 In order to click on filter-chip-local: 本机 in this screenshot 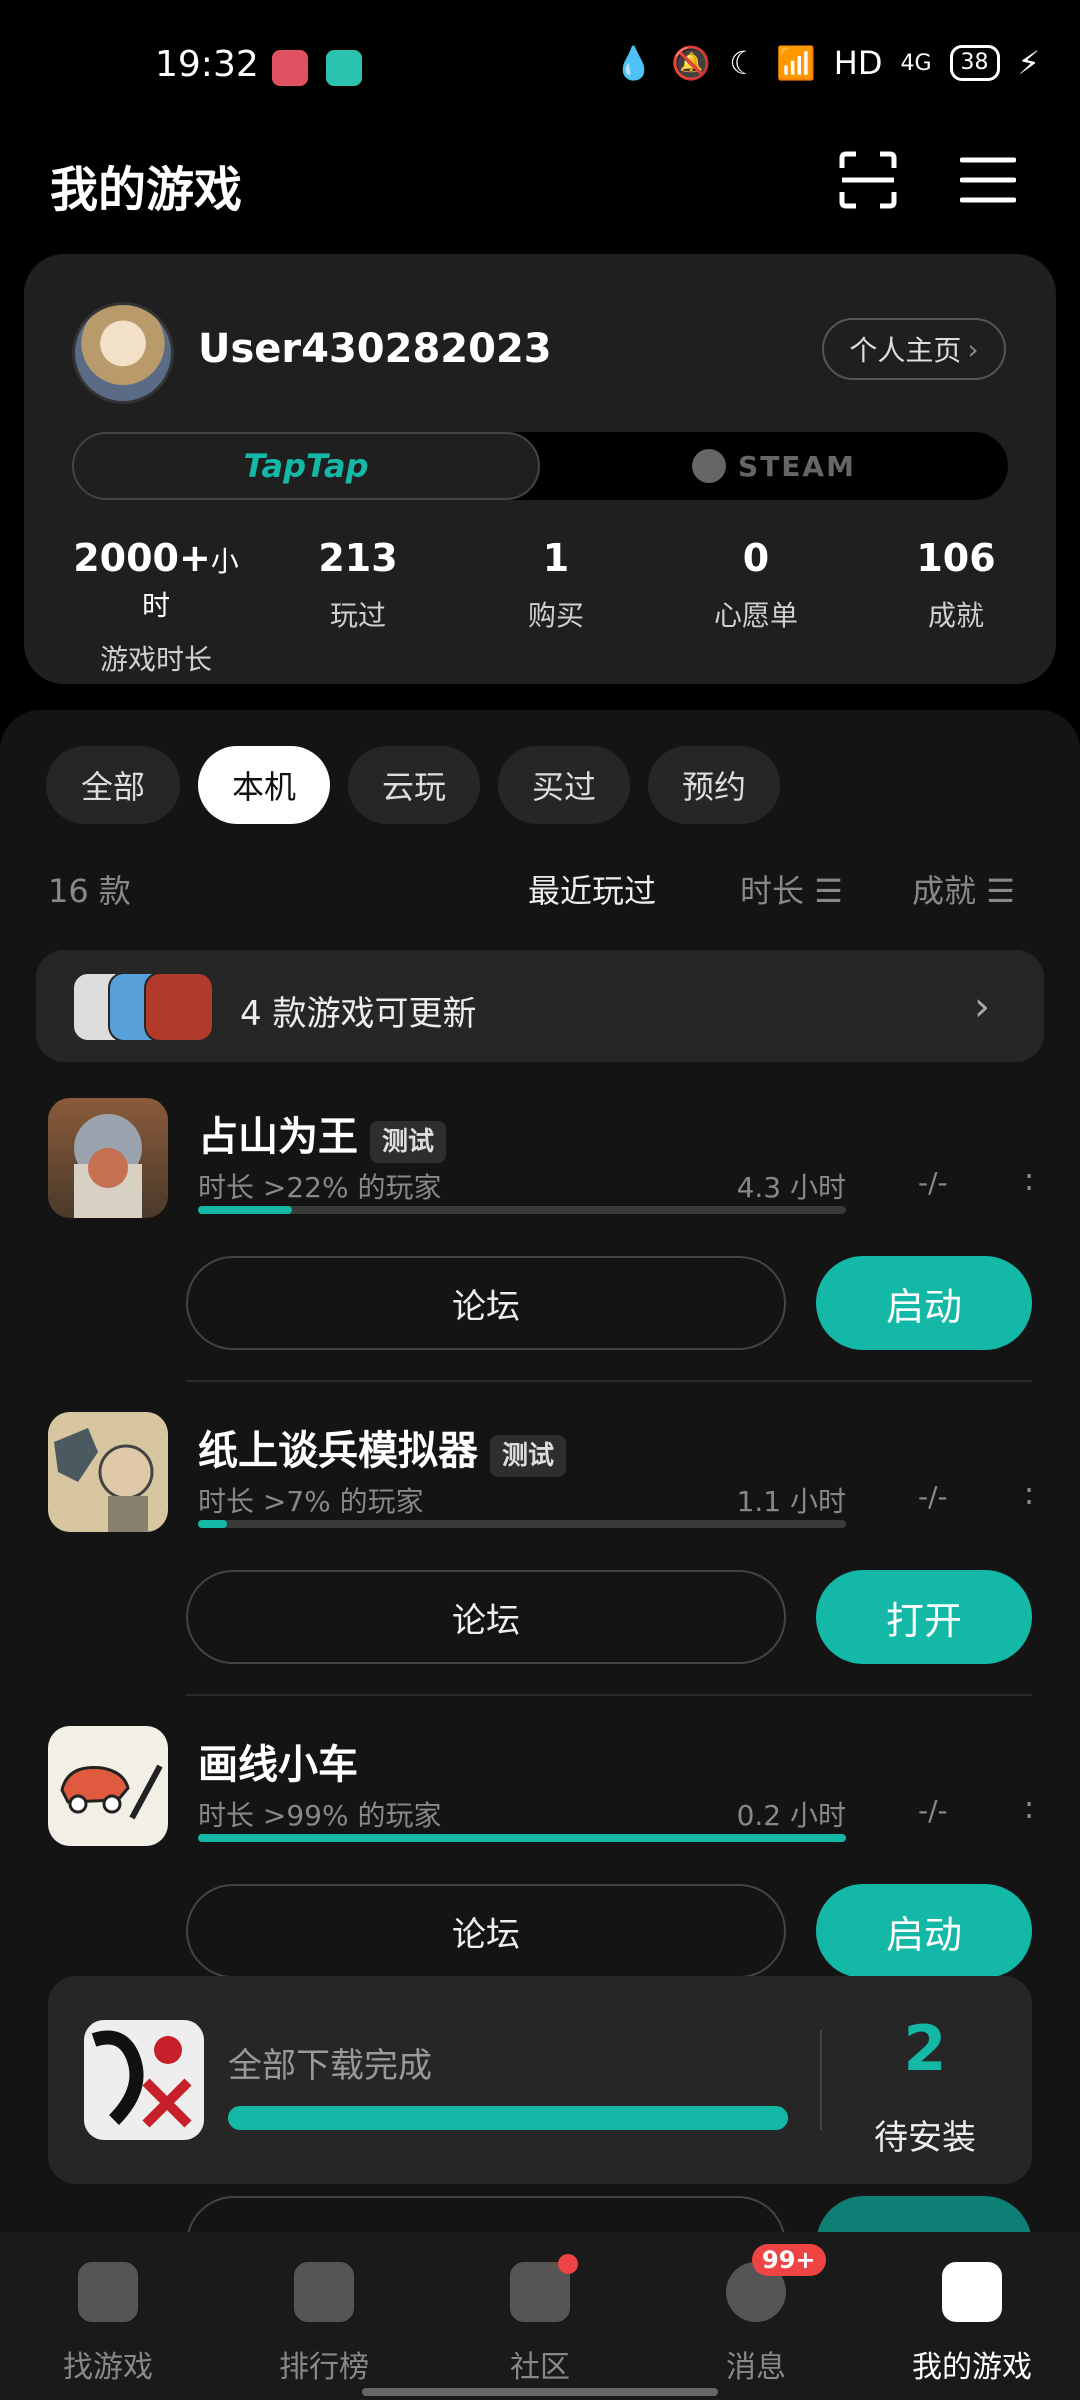, I will do `click(264, 785)`.